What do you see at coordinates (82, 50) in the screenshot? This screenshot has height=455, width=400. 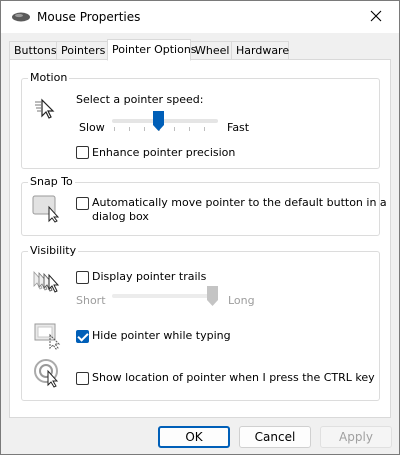 I see `tab-pointers: Pointers` at bounding box center [82, 50].